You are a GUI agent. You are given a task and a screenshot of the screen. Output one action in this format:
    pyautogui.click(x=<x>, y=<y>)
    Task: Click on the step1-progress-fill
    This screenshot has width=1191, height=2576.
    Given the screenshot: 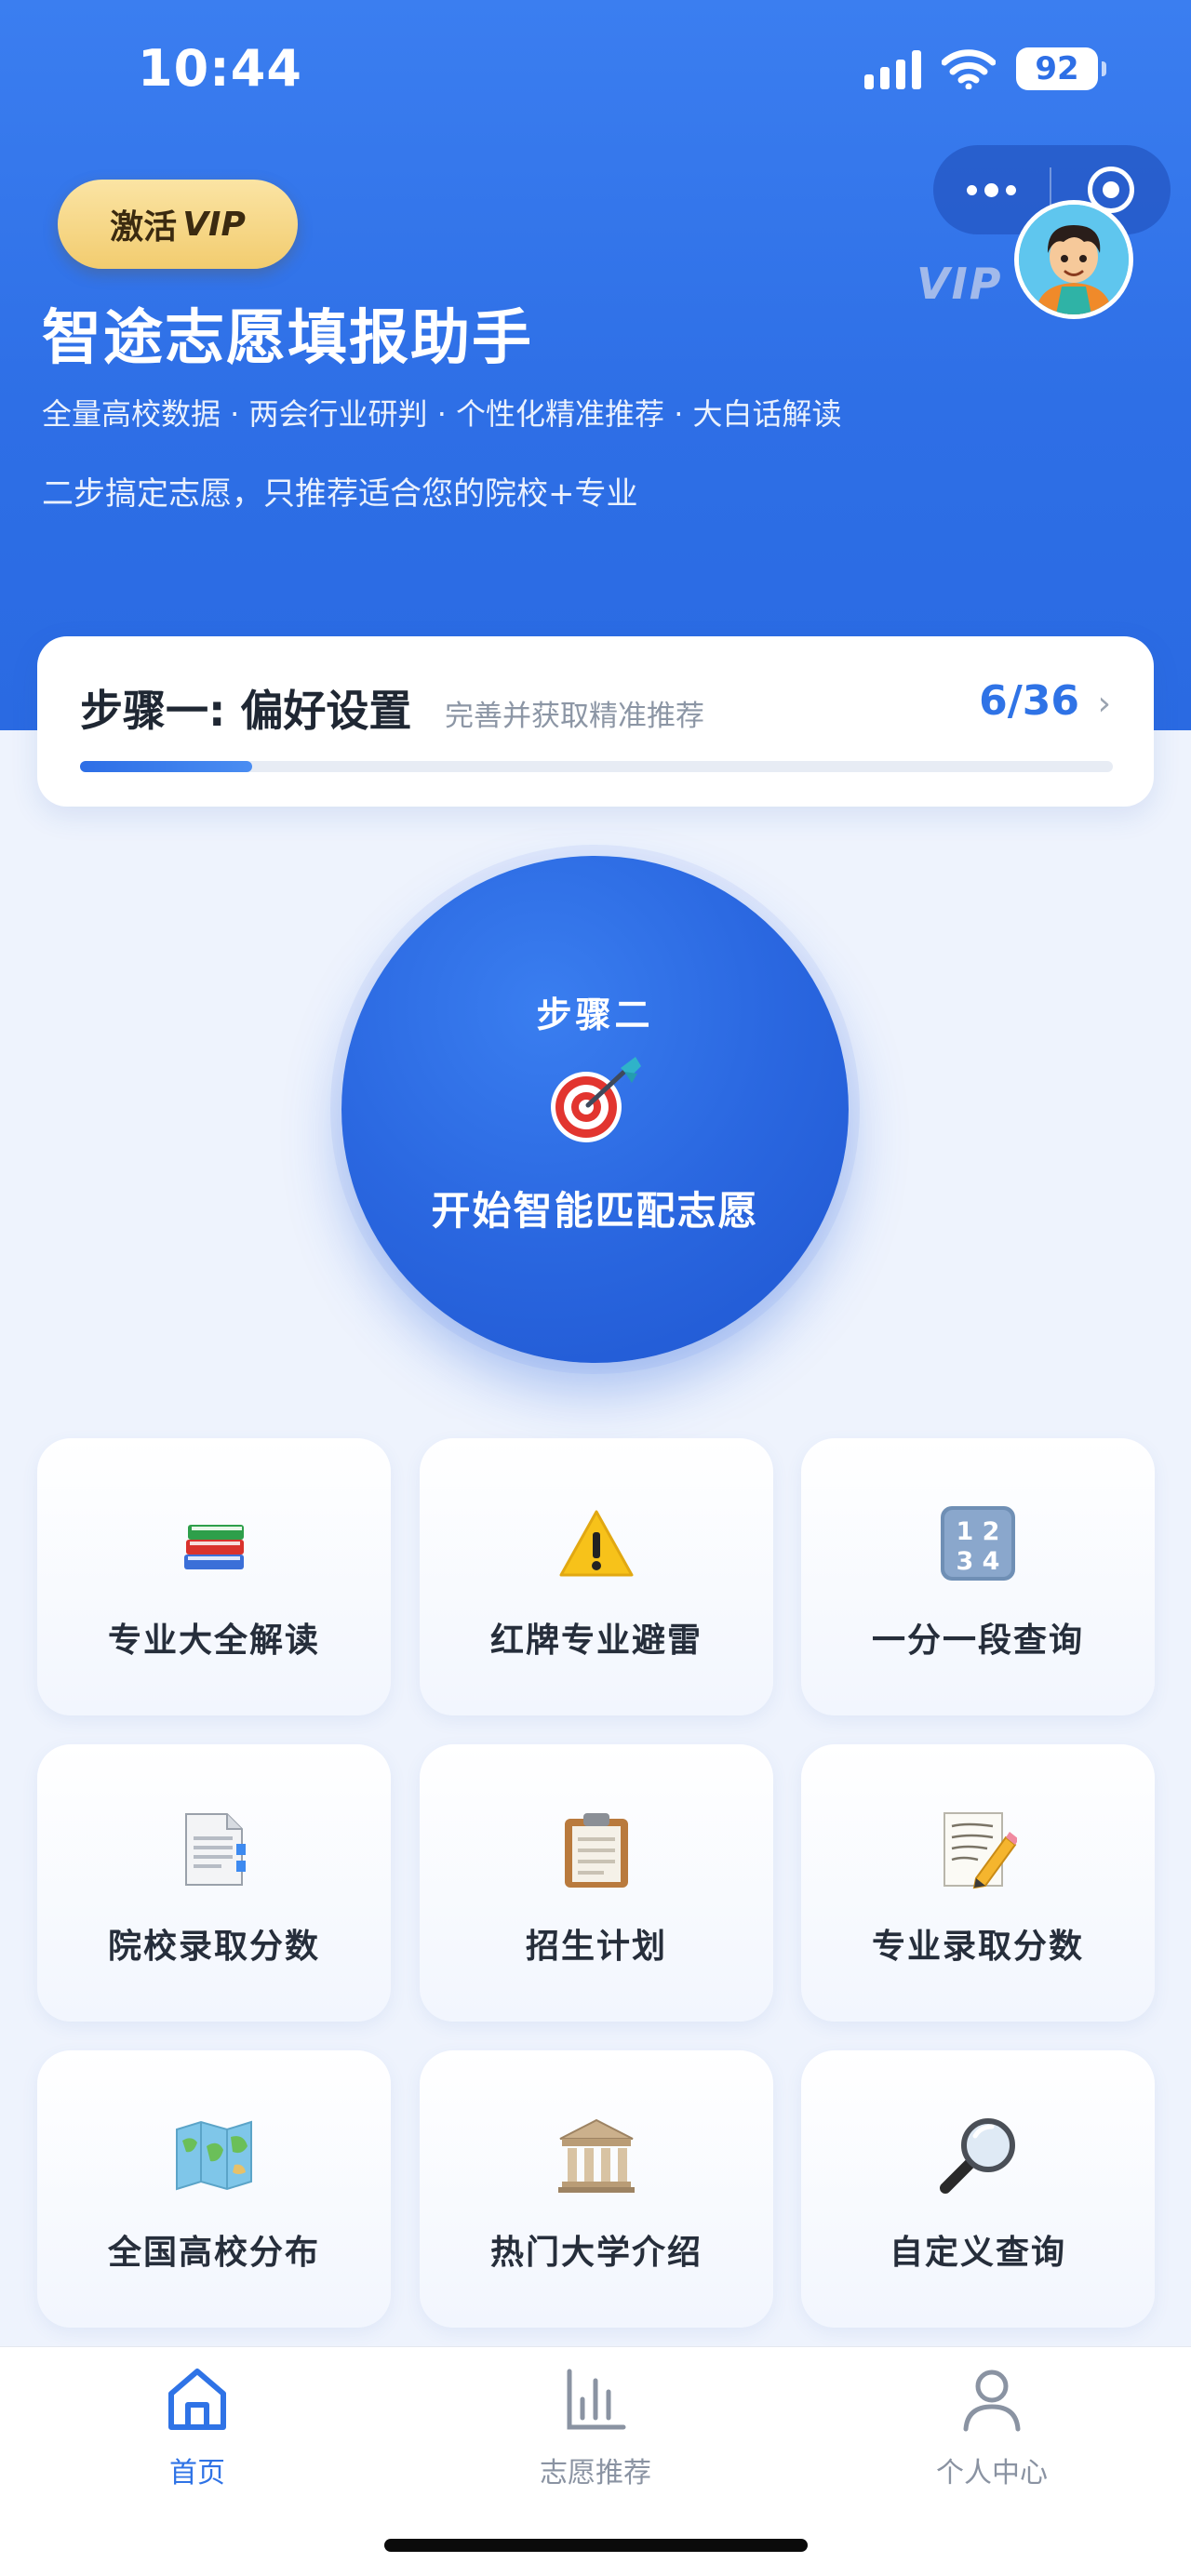 What is the action you would take?
    pyautogui.click(x=166, y=766)
    